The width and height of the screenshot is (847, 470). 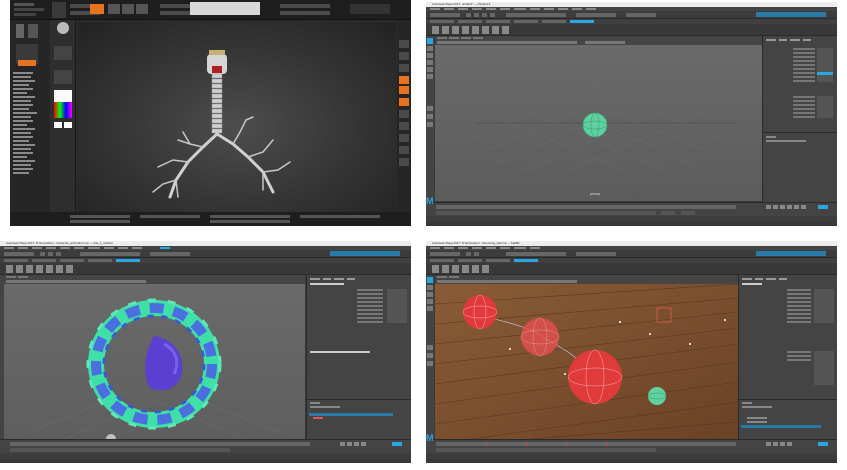 I want to click on zbrush-toolbar-icons, so click(x=202, y=10).